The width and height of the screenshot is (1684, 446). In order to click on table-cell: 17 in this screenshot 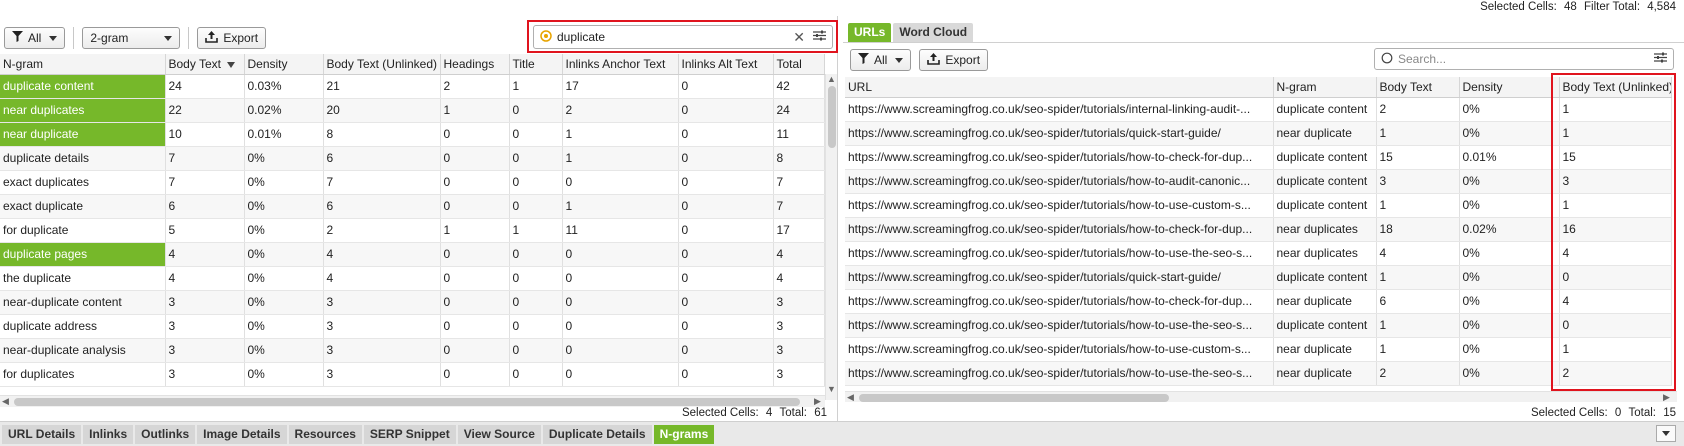, I will do `click(620, 86)`.